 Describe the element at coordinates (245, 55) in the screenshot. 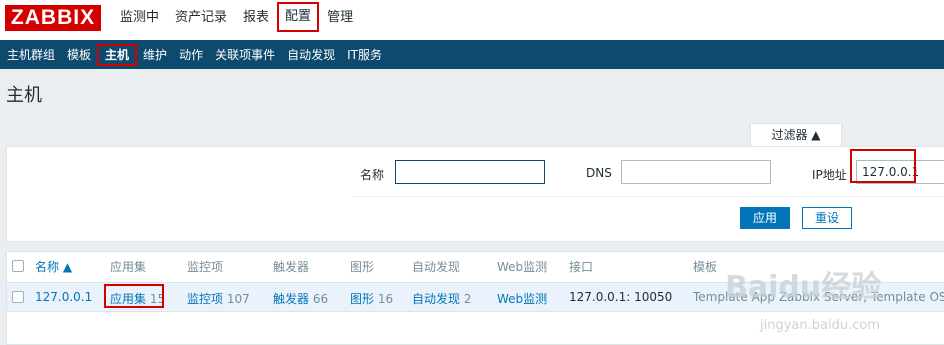

I see `sub-menu-event-correlation: 关联项事件` at that location.